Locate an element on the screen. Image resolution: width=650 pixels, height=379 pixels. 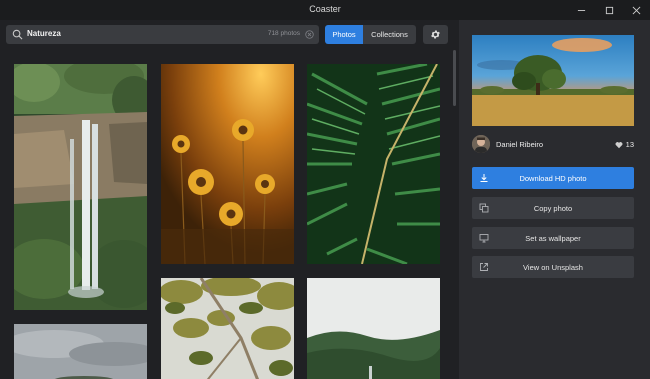
download-hd-label: Download HD photo is located at coordinates (553, 178).